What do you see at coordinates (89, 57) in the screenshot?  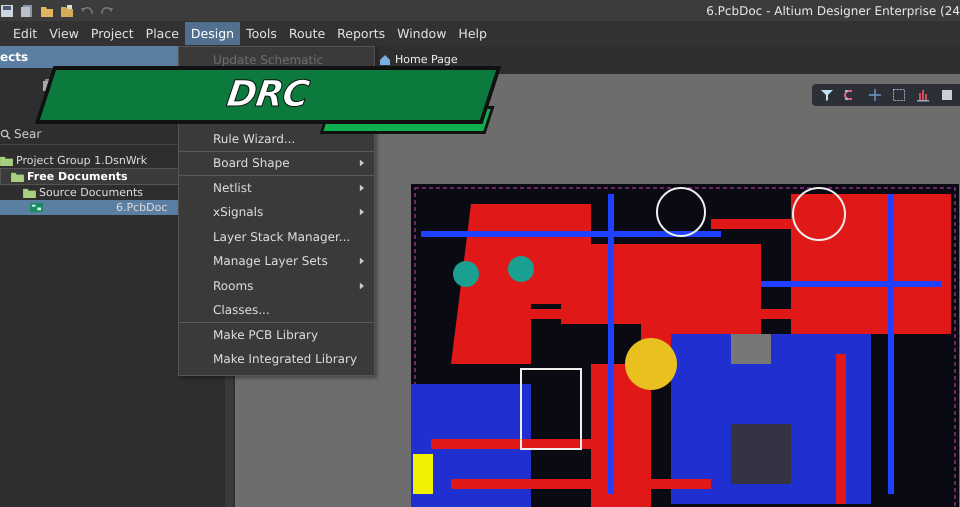 I see `panel-title: ects` at bounding box center [89, 57].